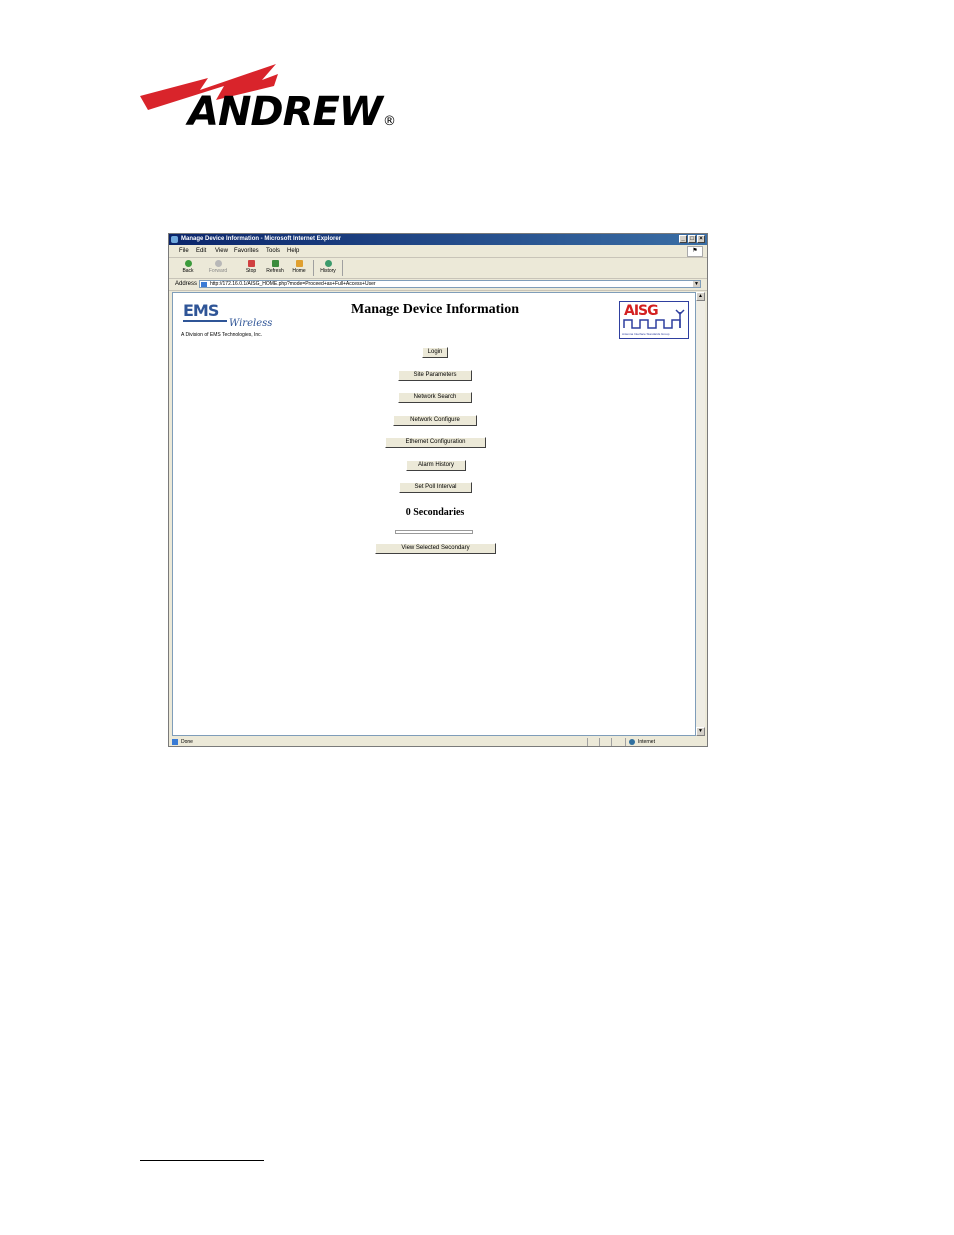 This screenshot has width=954, height=1235. I want to click on secondaries-count: 0 Secondaries, so click(435, 512).